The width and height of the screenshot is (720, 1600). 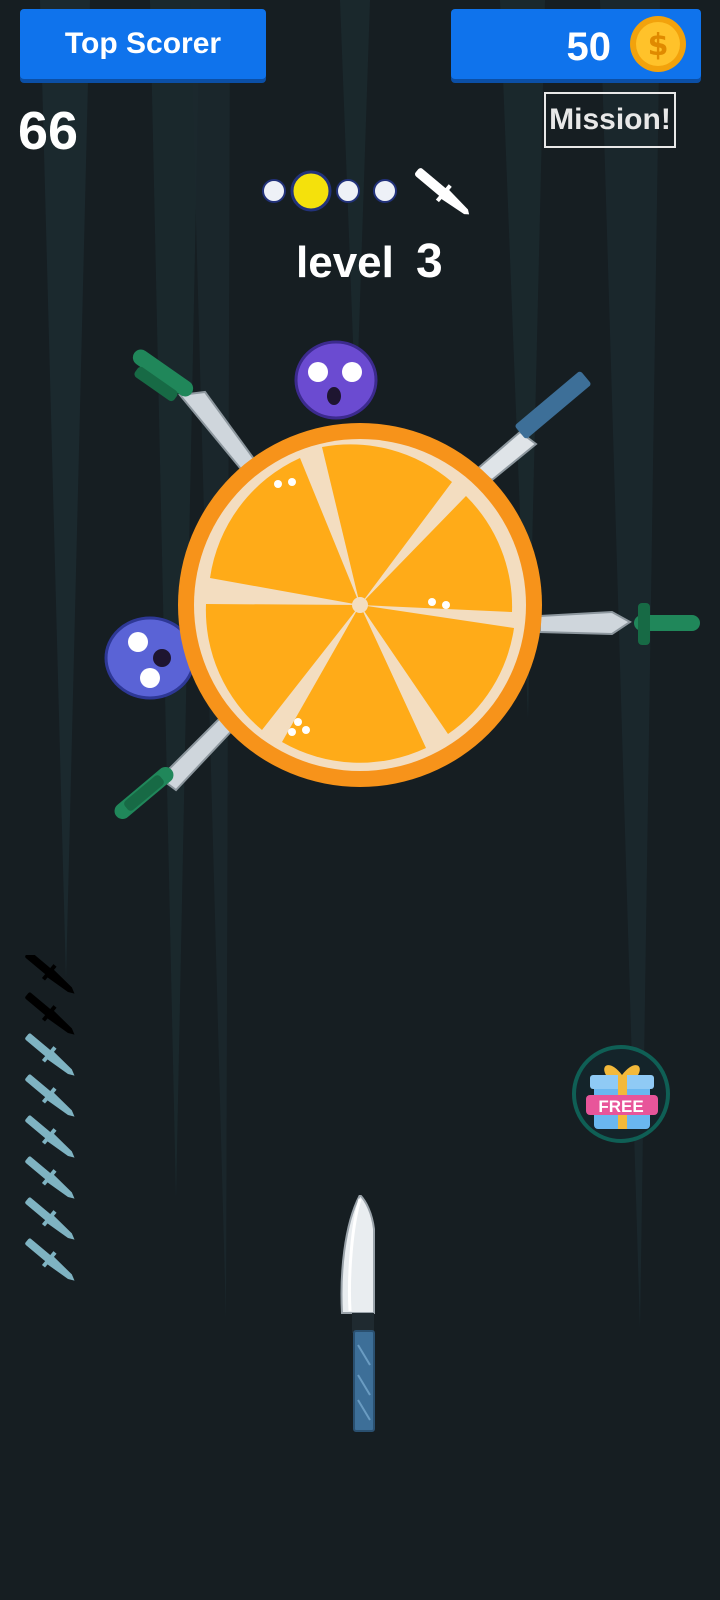 What do you see at coordinates (178, 763) in the screenshot?
I see `stuck-knife-bottomleft` at bounding box center [178, 763].